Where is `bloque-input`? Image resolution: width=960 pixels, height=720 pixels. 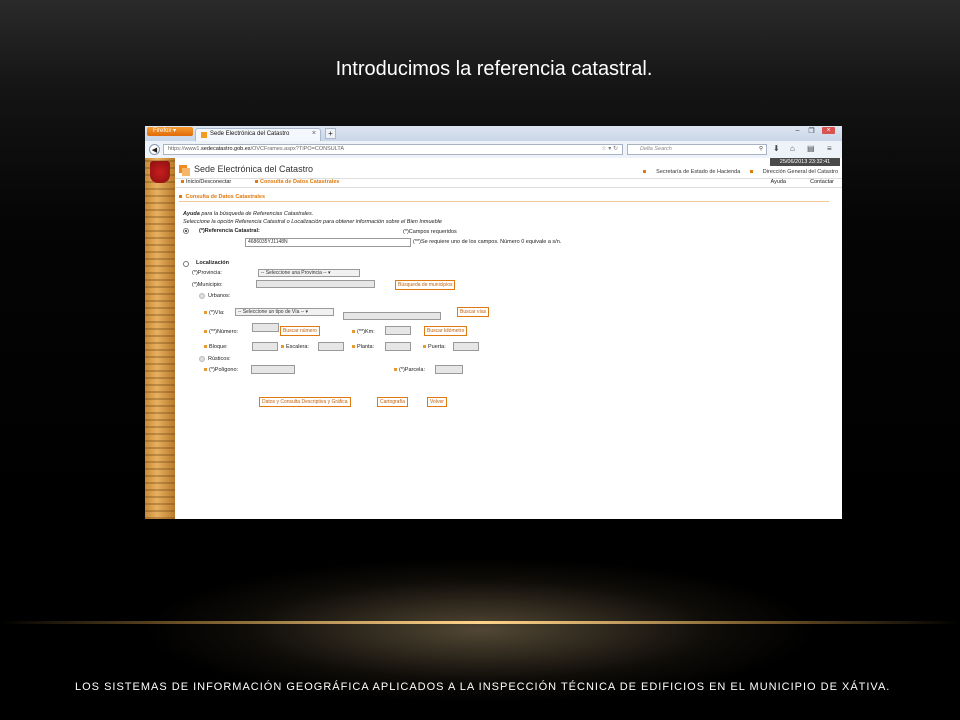 bloque-input is located at coordinates (265, 346).